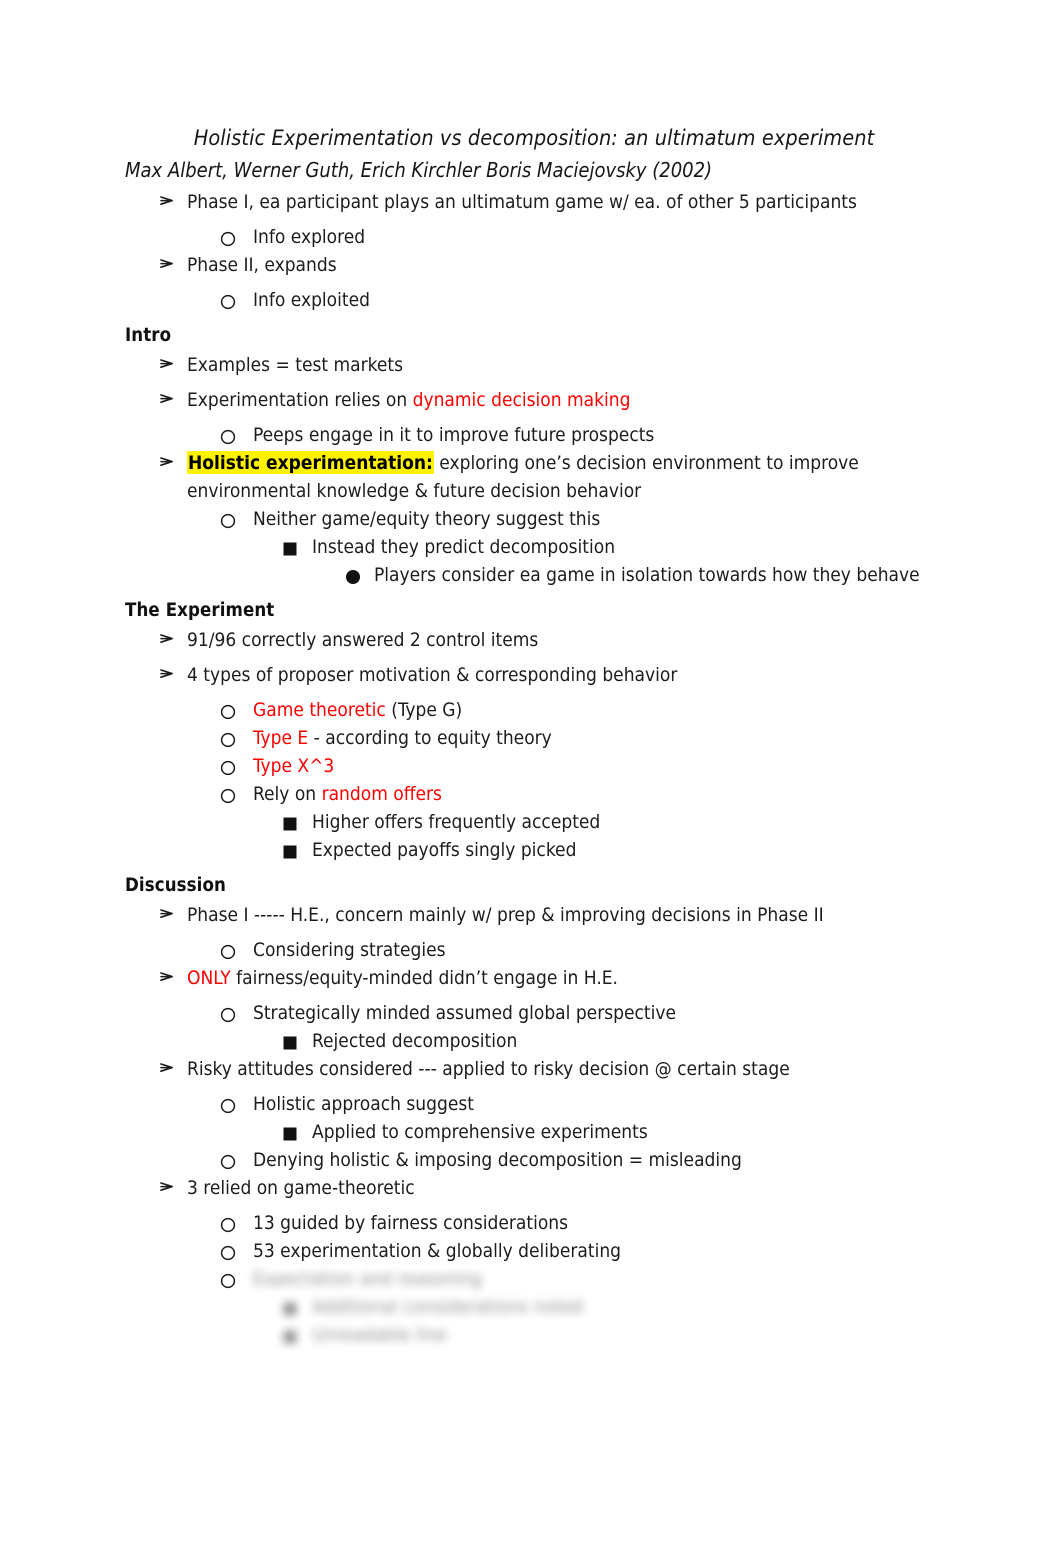  What do you see at coordinates (589, 300) in the screenshot?
I see `bullet-text: Info exploited` at bounding box center [589, 300].